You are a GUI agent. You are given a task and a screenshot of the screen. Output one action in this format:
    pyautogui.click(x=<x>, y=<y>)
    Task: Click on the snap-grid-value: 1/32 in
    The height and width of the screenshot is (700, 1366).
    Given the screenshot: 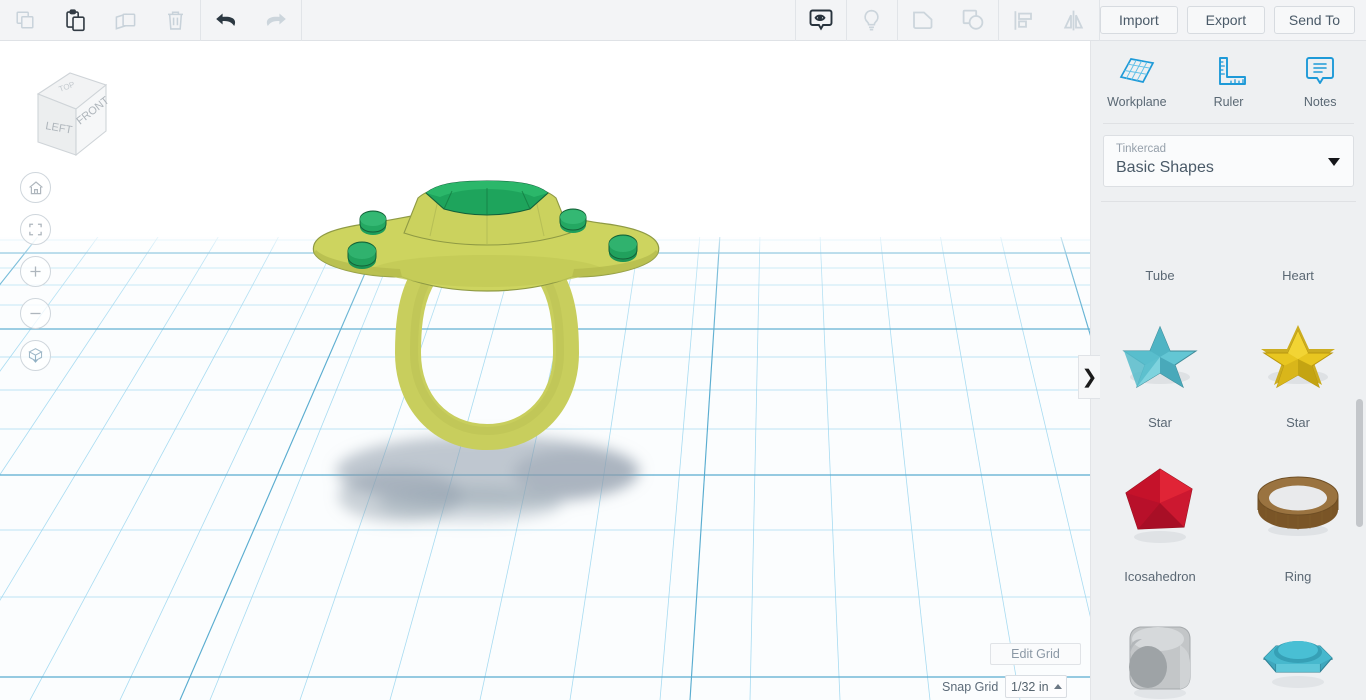 What is the action you would take?
    pyautogui.click(x=1030, y=686)
    